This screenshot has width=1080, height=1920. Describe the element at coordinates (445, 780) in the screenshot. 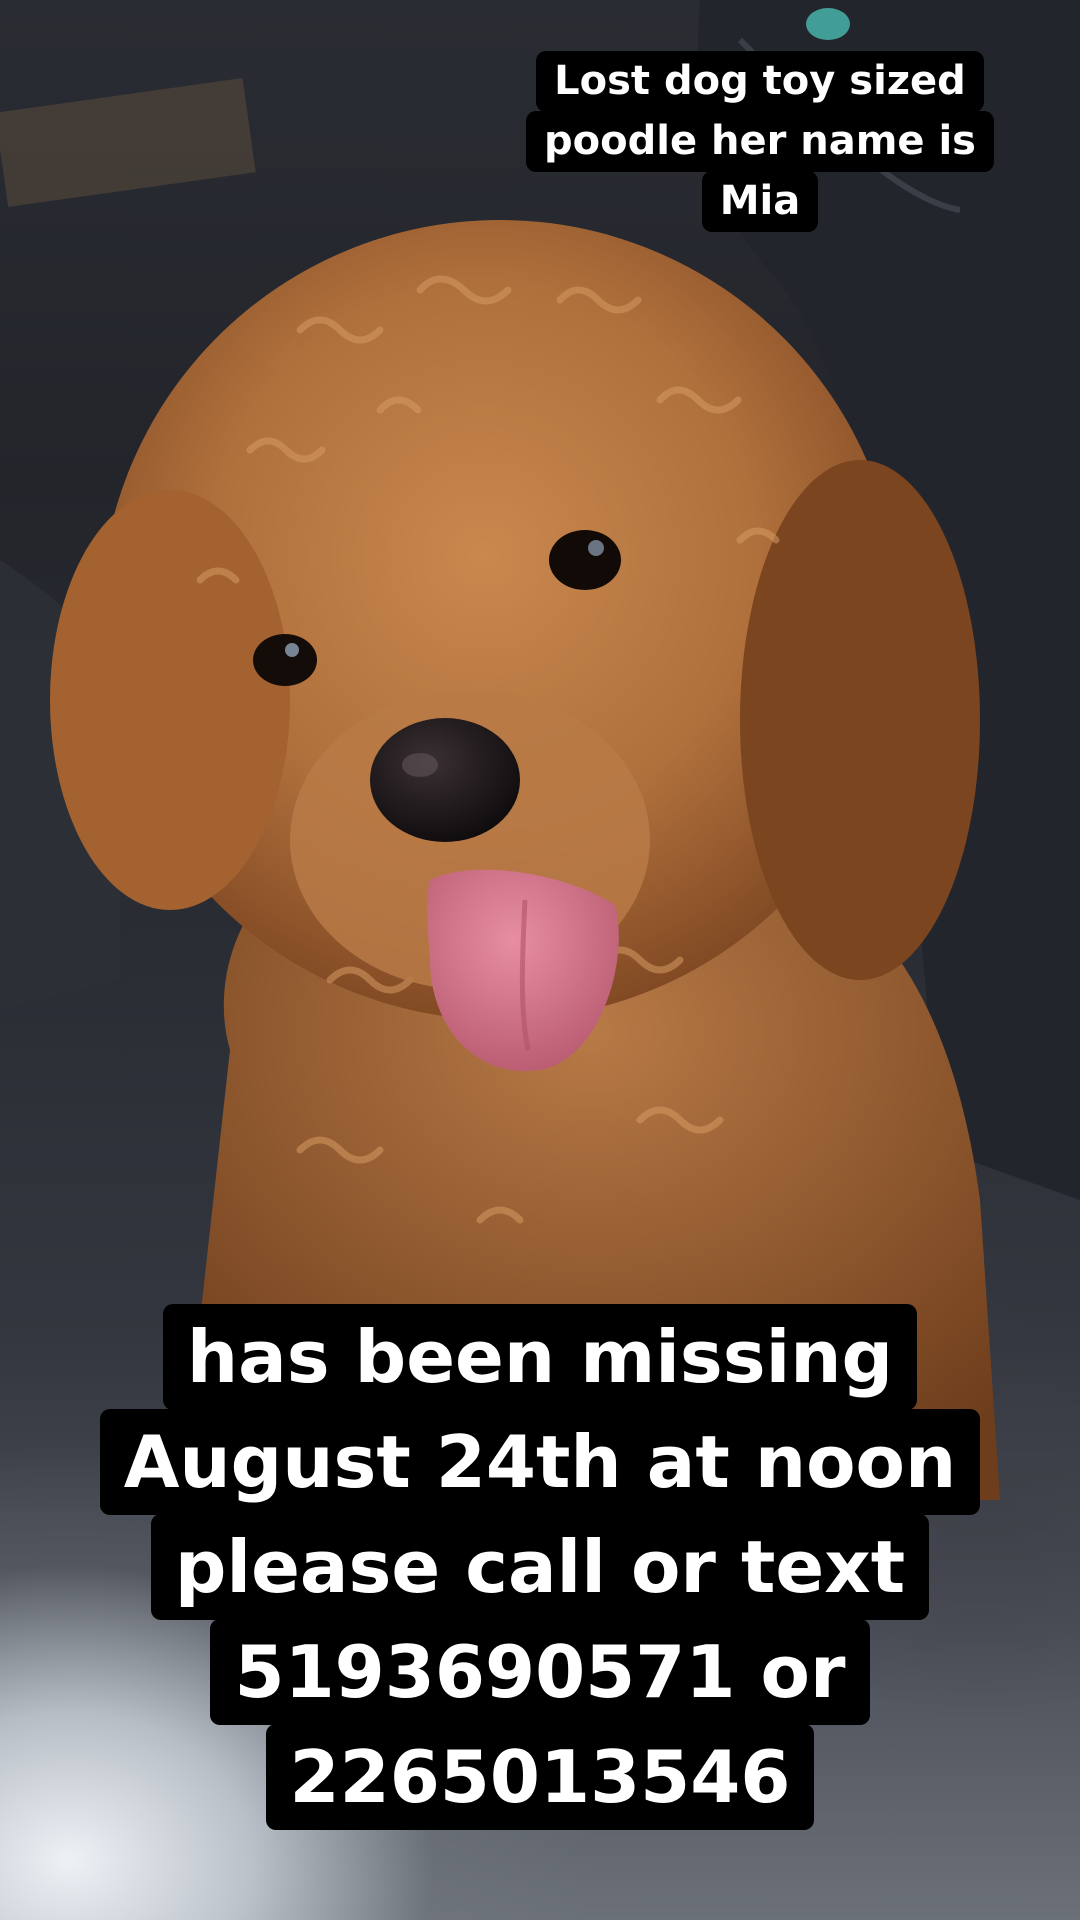

I see `nose` at that location.